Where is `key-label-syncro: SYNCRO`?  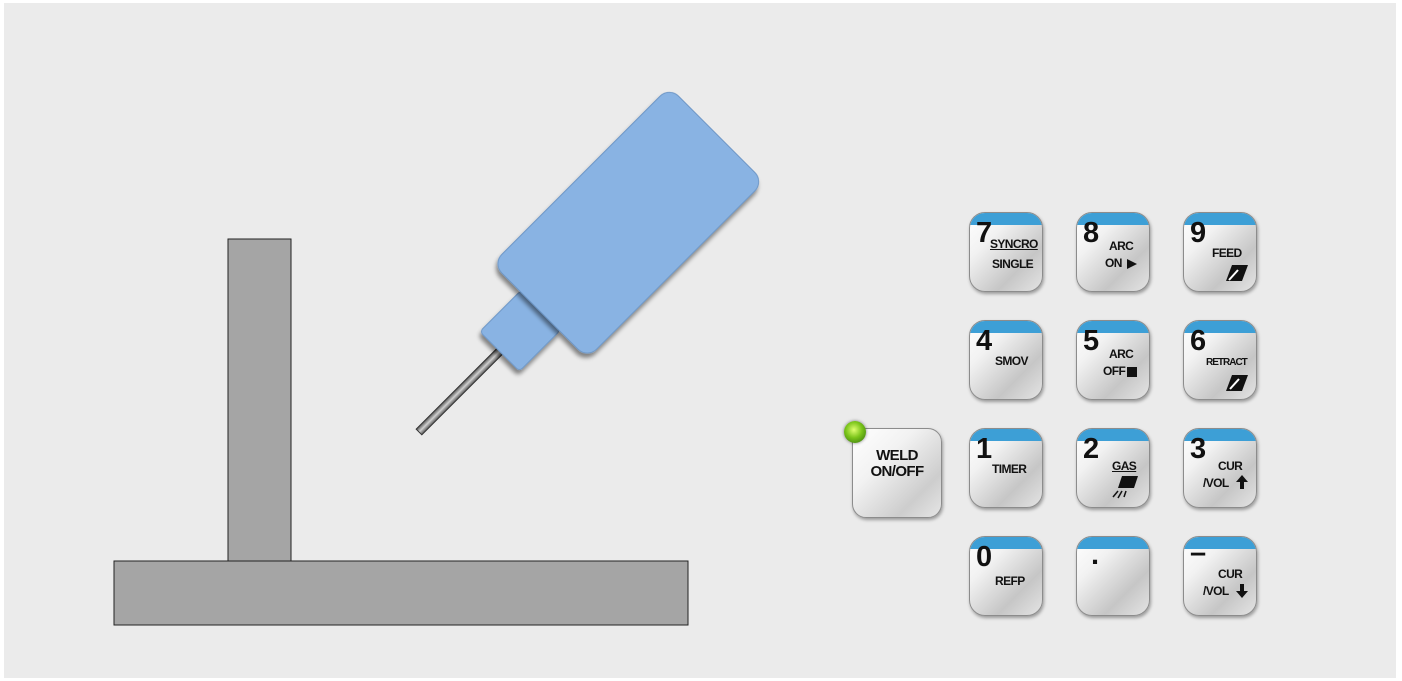
key-label-syncro: SYNCRO is located at coordinates (1014, 244).